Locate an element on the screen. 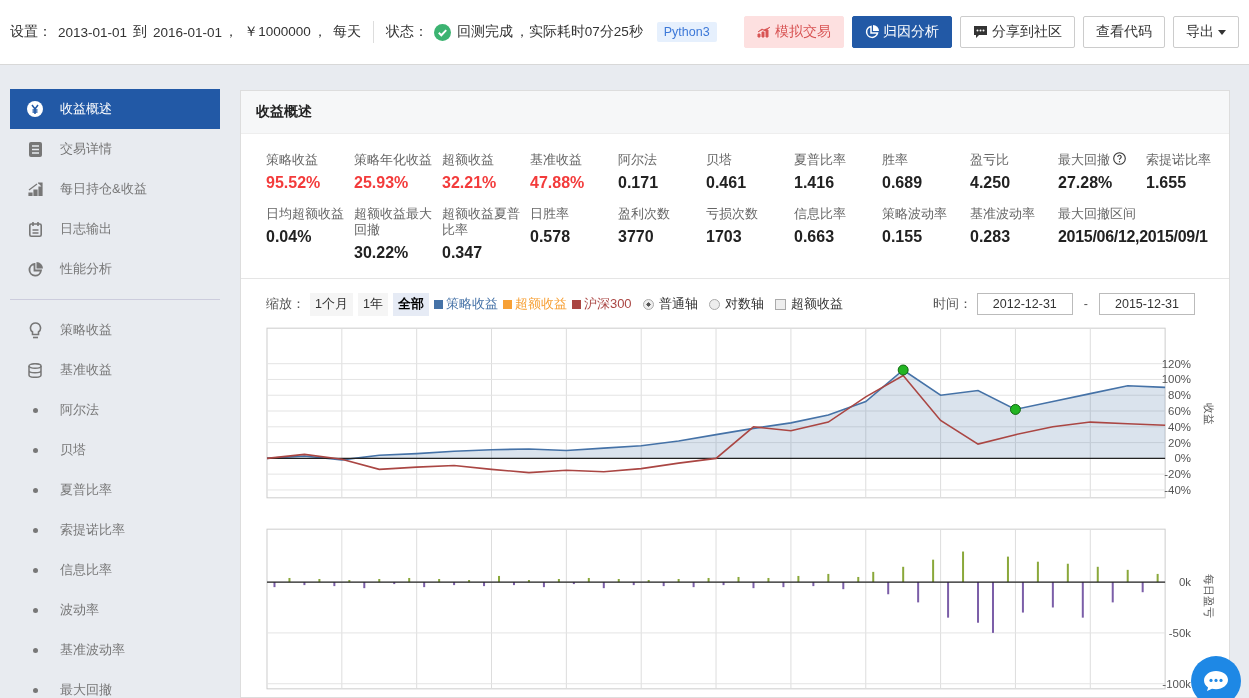 This screenshot has width=1249, height=698. metric-value: 32.21% is located at coordinates (470, 183).